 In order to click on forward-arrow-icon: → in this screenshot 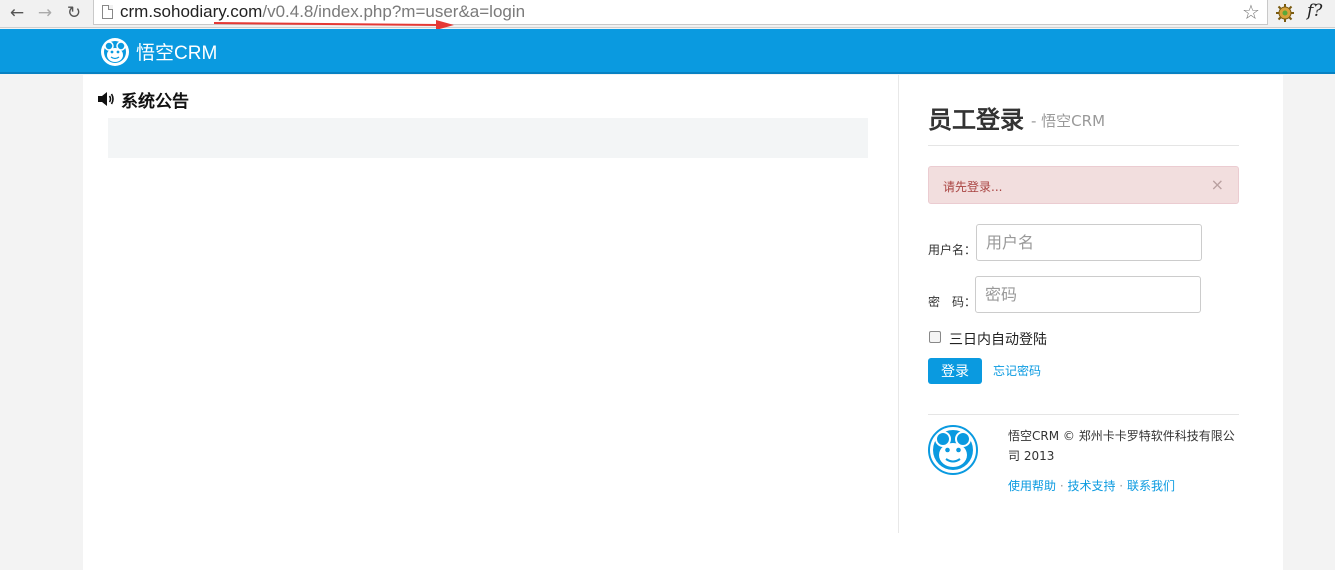, I will do `click(45, 13)`.